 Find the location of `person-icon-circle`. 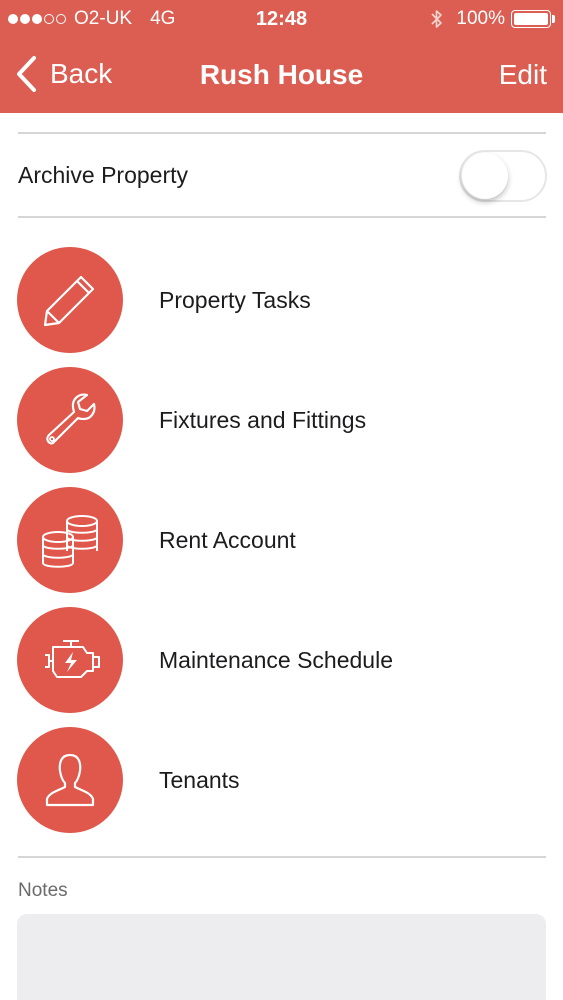

person-icon-circle is located at coordinates (70, 780).